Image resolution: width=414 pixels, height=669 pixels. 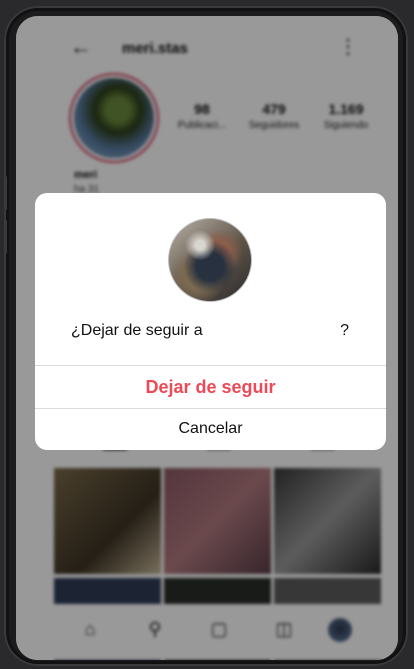 I want to click on dialog-avatar, so click(x=210, y=260).